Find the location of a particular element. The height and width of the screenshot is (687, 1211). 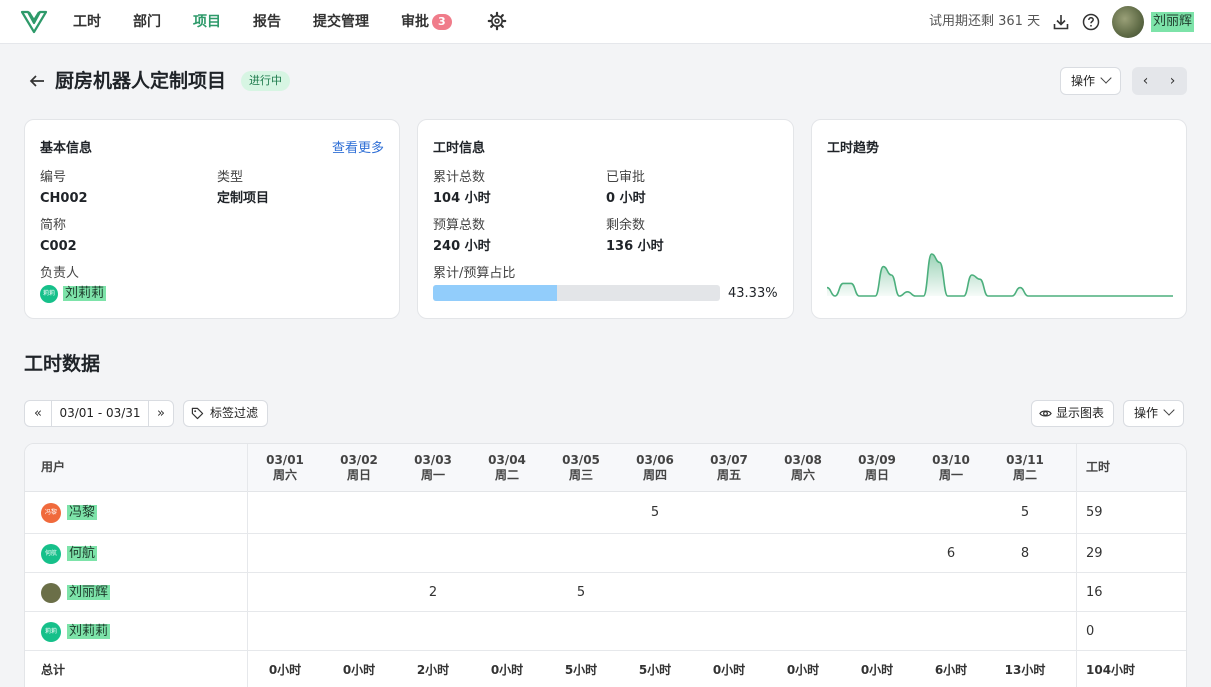

column-date: 03/03 is located at coordinates (433, 460).